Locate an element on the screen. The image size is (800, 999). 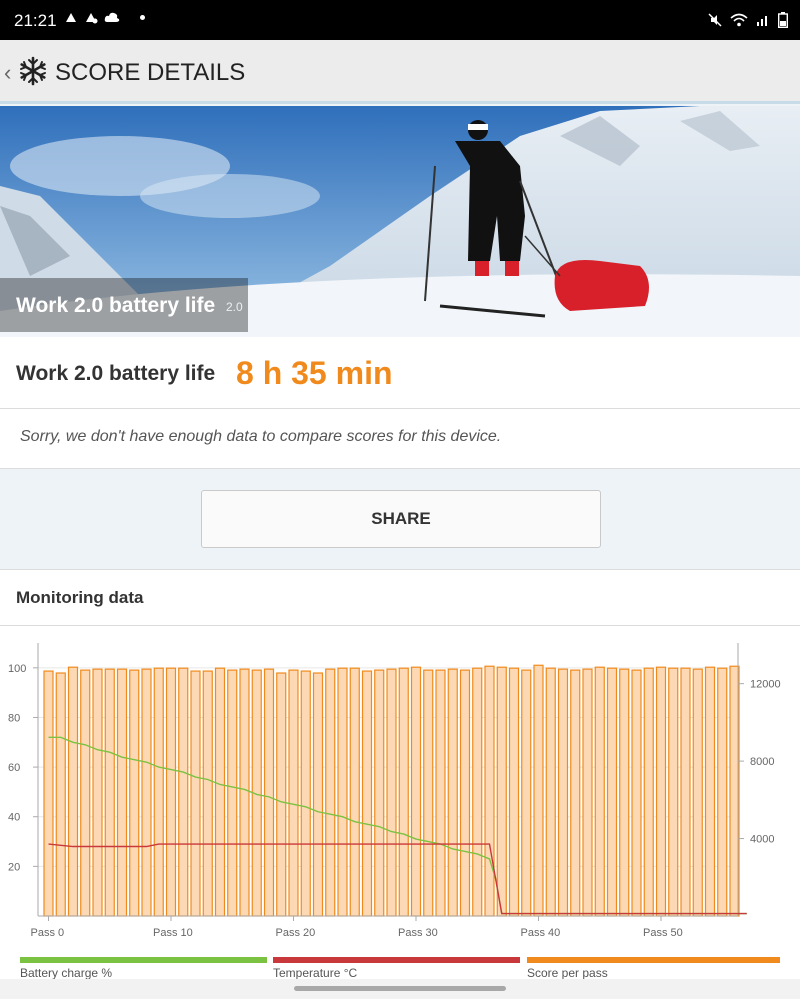
share-button: SHARE is located at coordinates (401, 519).